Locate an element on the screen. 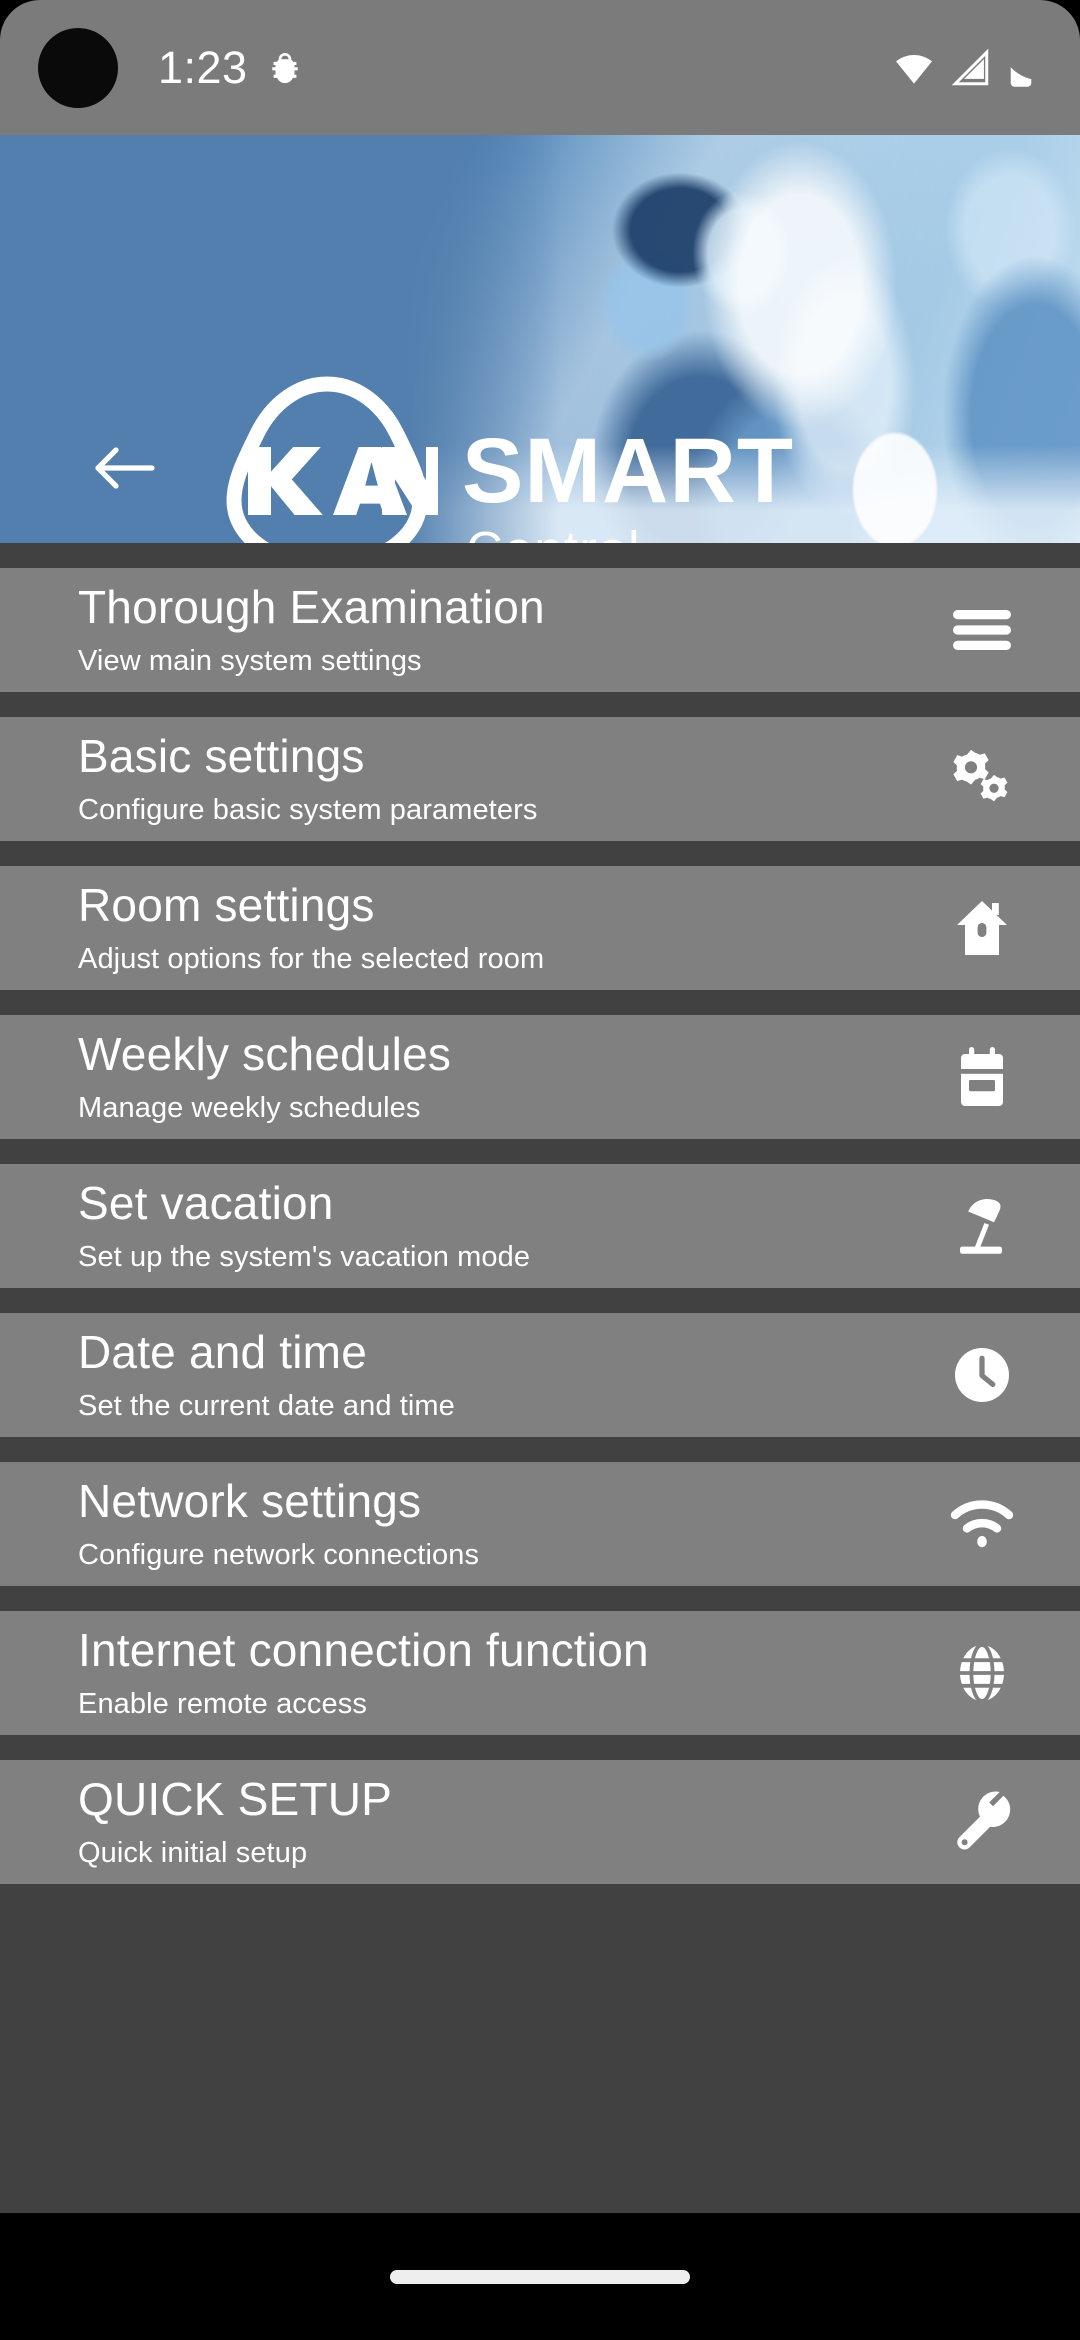  menu-item-text: QUICK SETUP Quick initial setup is located at coordinates (235, 1820).